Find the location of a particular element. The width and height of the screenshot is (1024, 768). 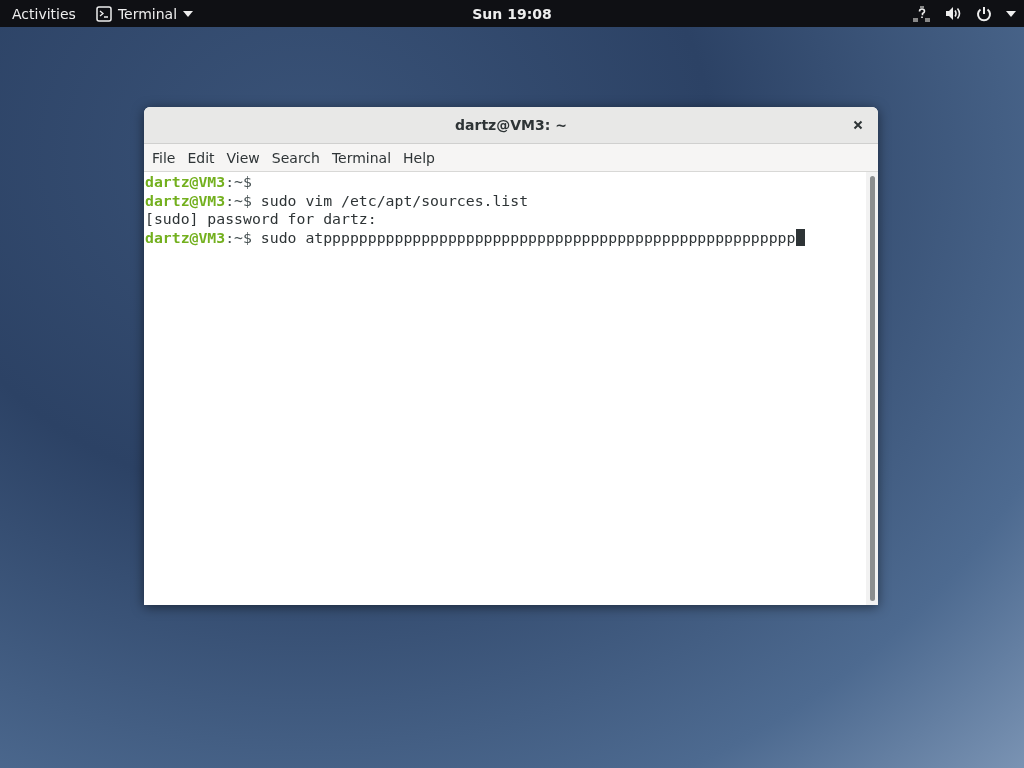

scrollbar is located at coordinates (872, 388).